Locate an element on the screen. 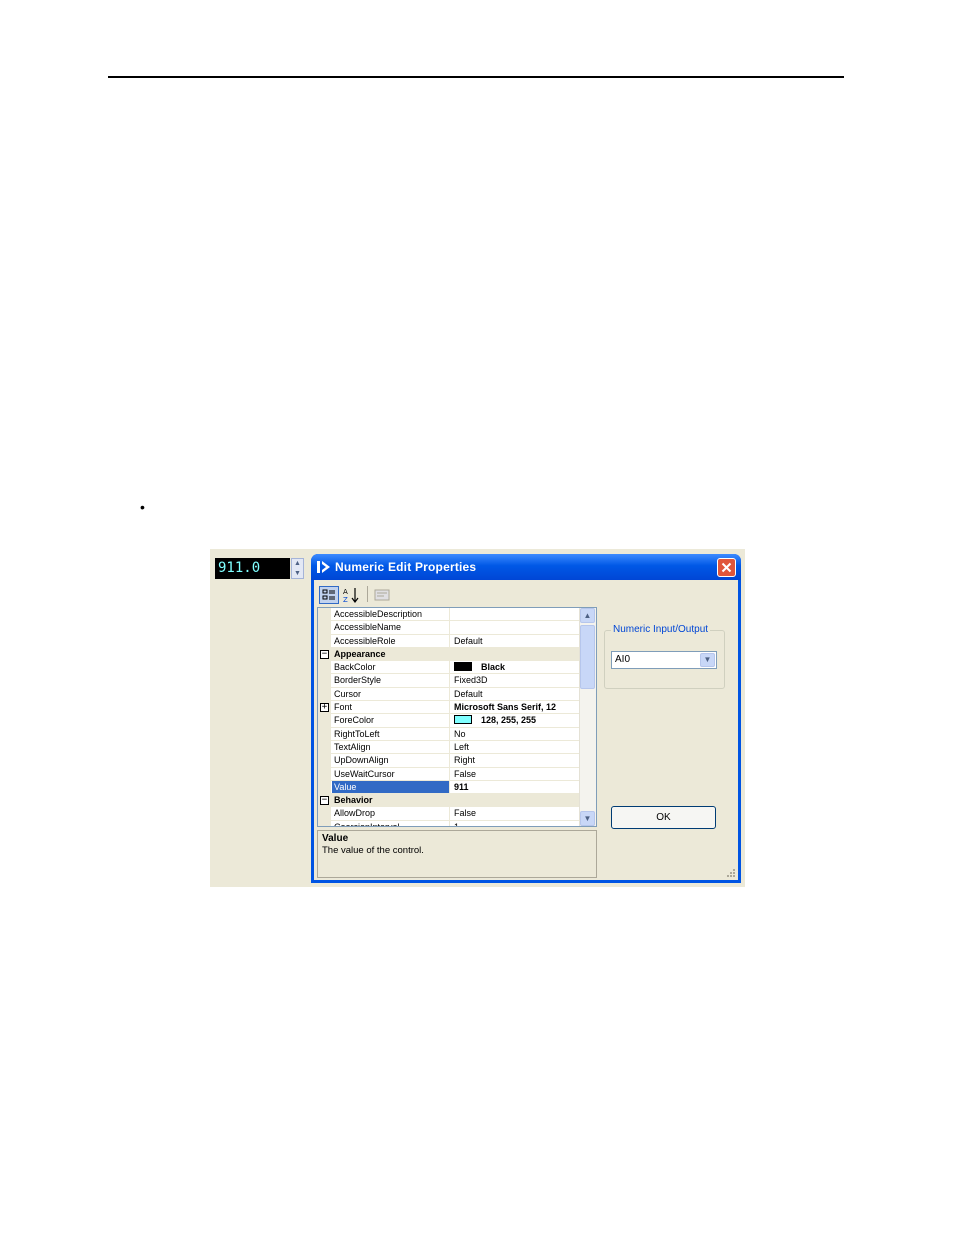 This screenshot has height=1235, width=954. numeric-io-group: Numeric Input/Output AI0 ▼ is located at coordinates (664, 656).